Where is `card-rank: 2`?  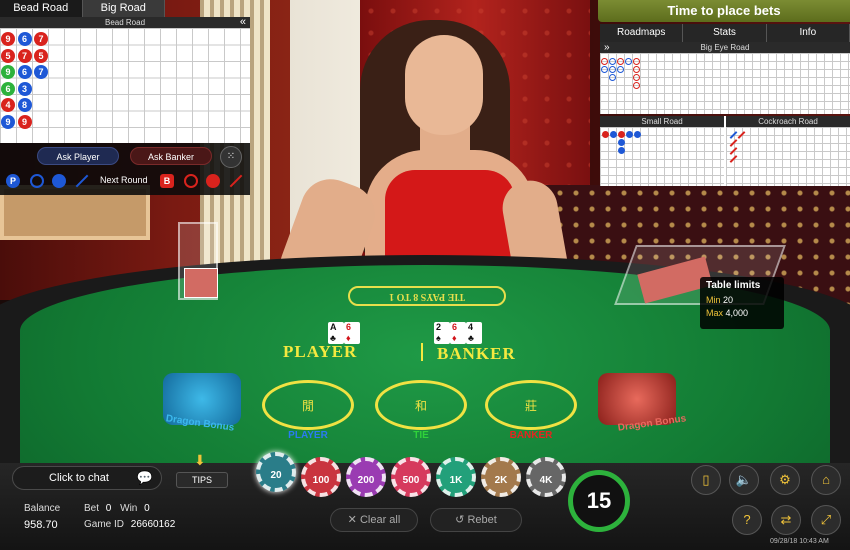
card-rank: 2 is located at coordinates (439, 327).